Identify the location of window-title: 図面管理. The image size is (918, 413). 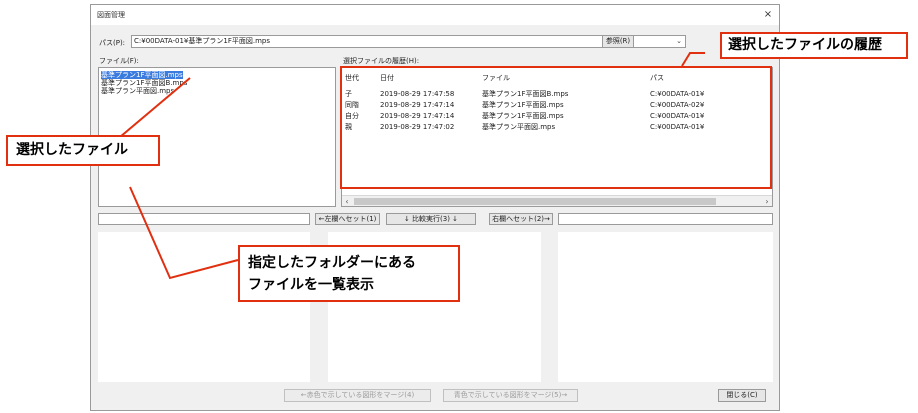
(111, 15).